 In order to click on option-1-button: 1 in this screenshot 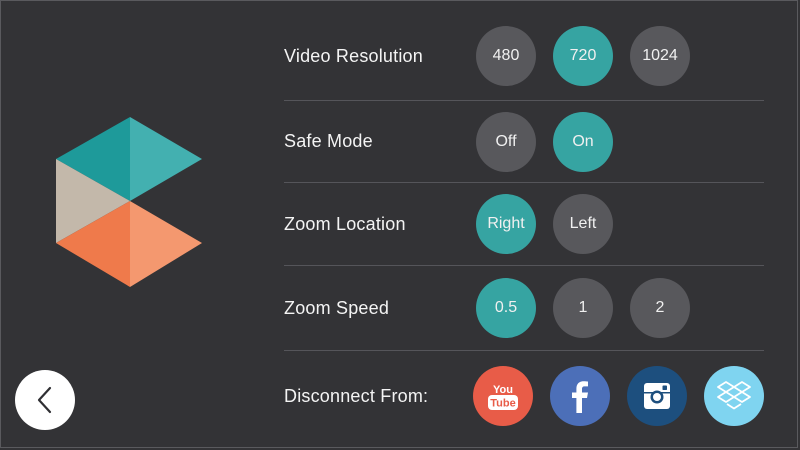, I will do `click(583, 308)`.